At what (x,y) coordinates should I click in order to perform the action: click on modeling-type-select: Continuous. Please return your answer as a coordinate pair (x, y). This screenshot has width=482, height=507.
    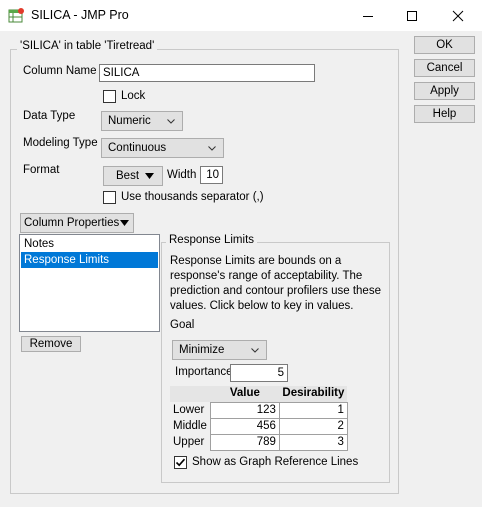
    Looking at the image, I should click on (162, 148).